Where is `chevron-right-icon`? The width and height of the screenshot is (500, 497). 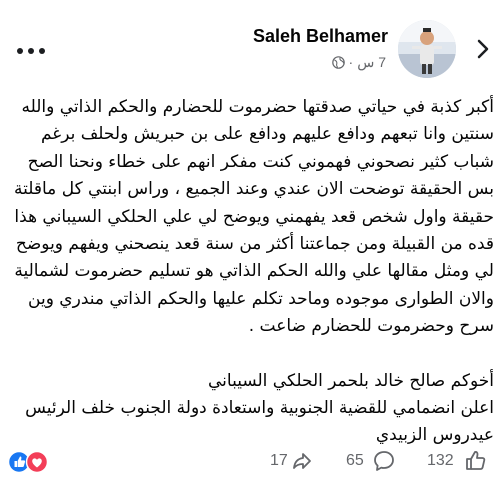 chevron-right-icon is located at coordinates (483, 49).